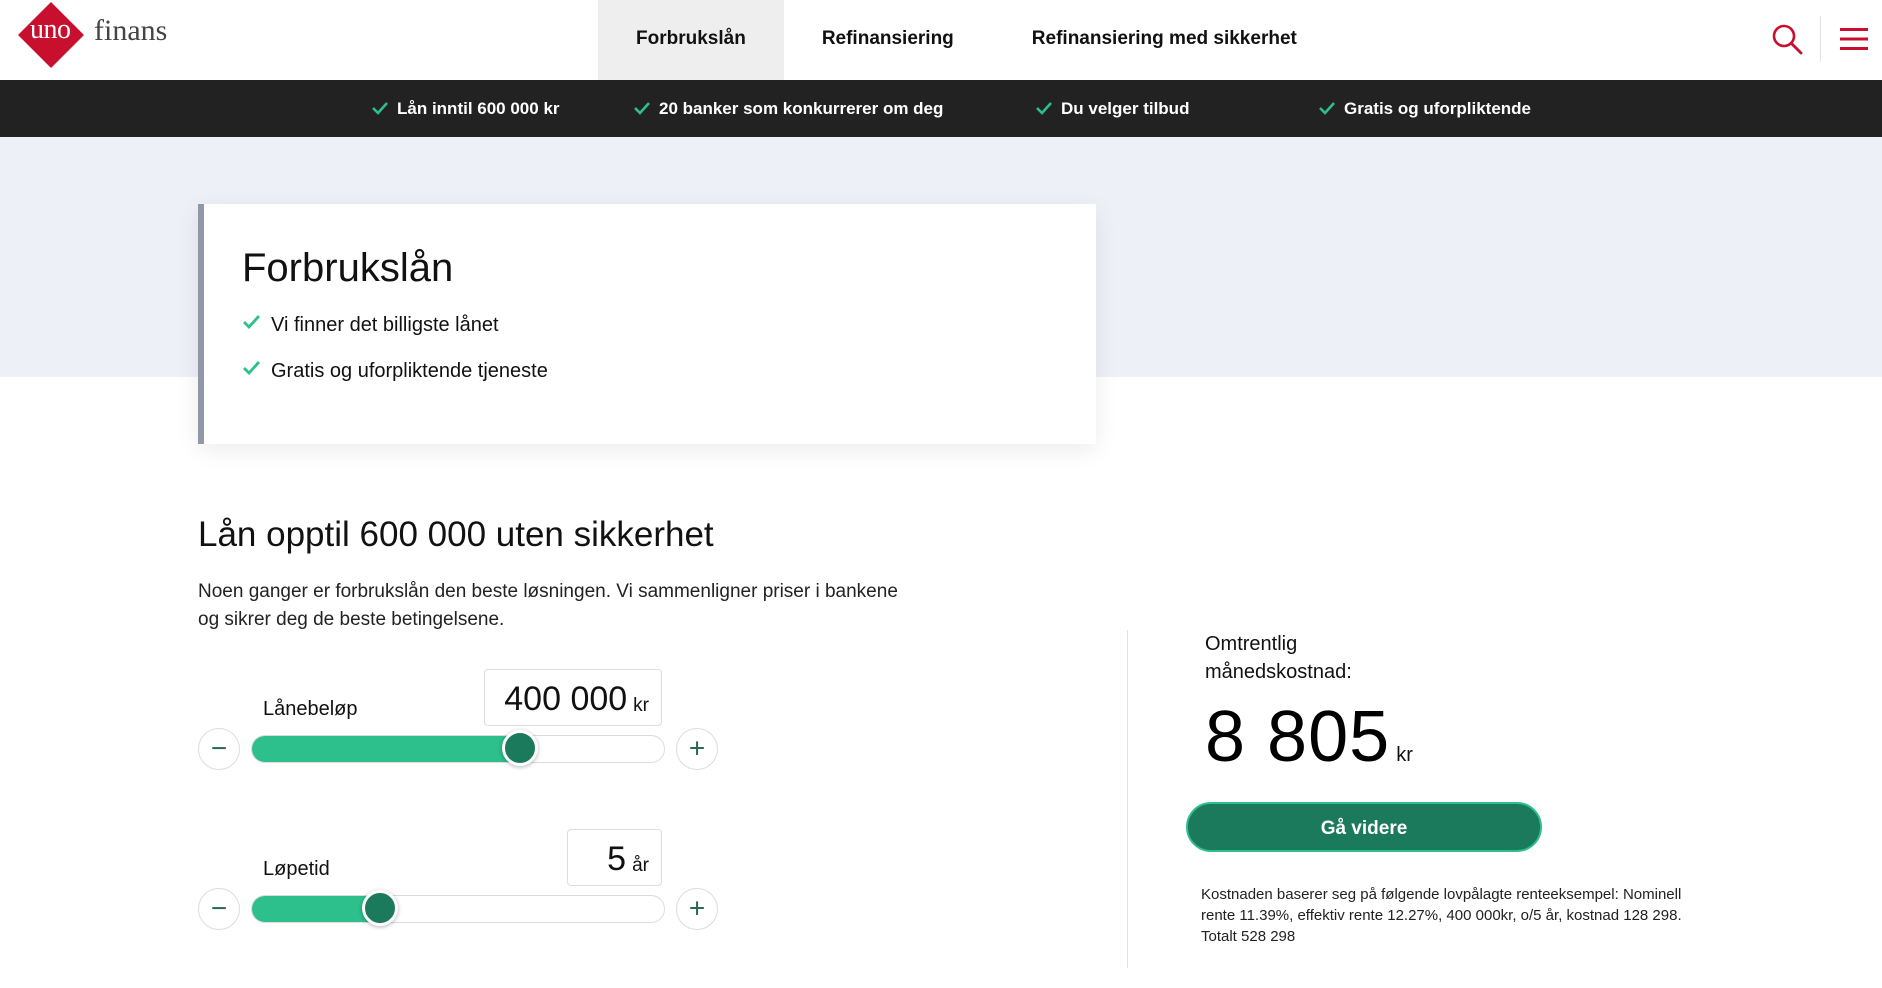 This screenshot has width=1882, height=988. Describe the element at coordinates (691, 40) in the screenshot. I see `nav-item-forbrukslan: Forbrukslån` at that location.